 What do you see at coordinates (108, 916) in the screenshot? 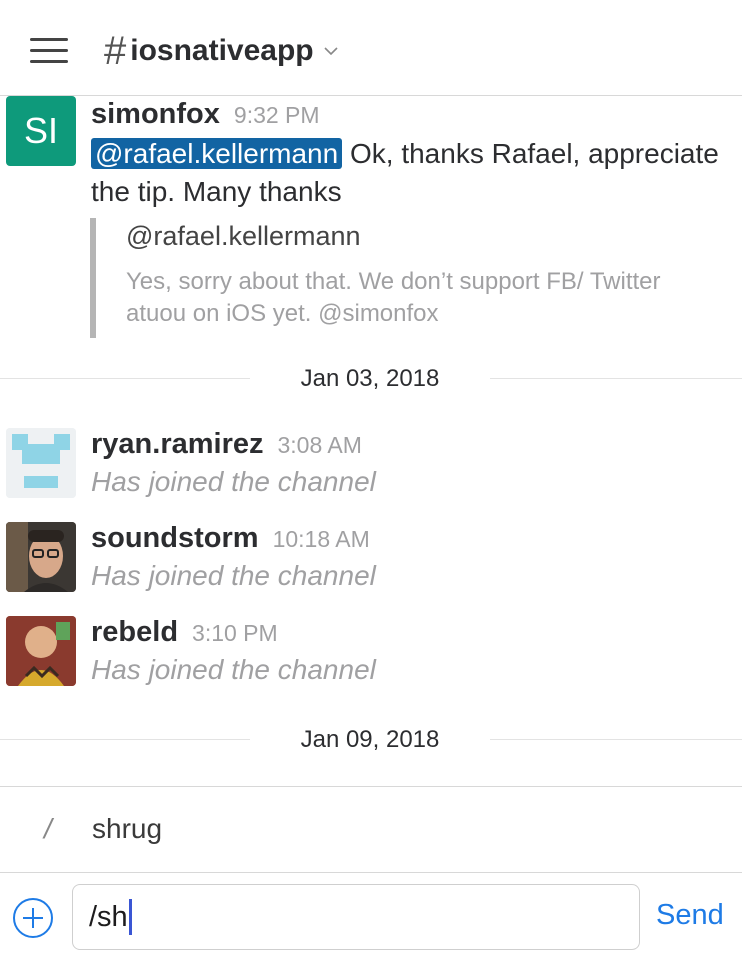
I see `message-input-value: /sh` at bounding box center [108, 916].